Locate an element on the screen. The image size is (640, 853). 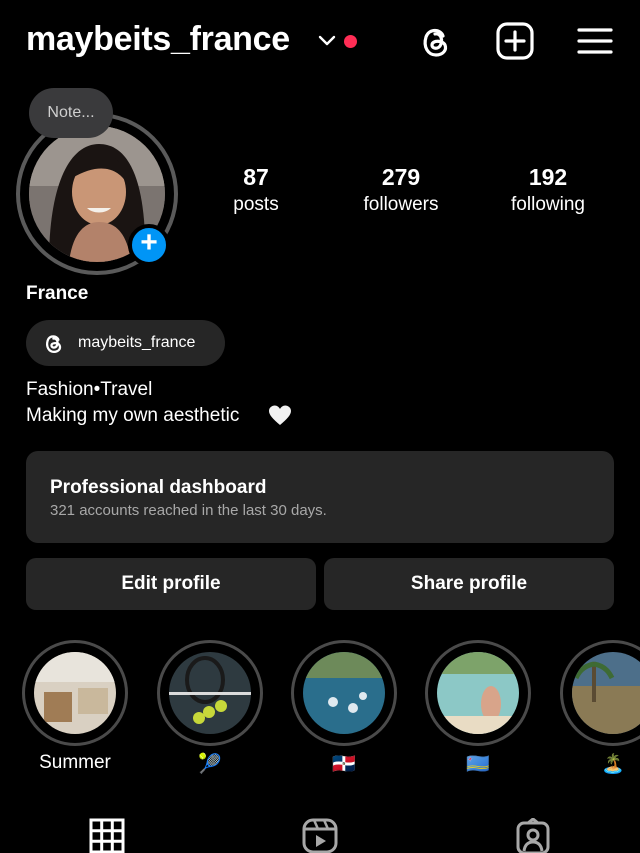
followers-label: followers is located at coordinates (401, 204).